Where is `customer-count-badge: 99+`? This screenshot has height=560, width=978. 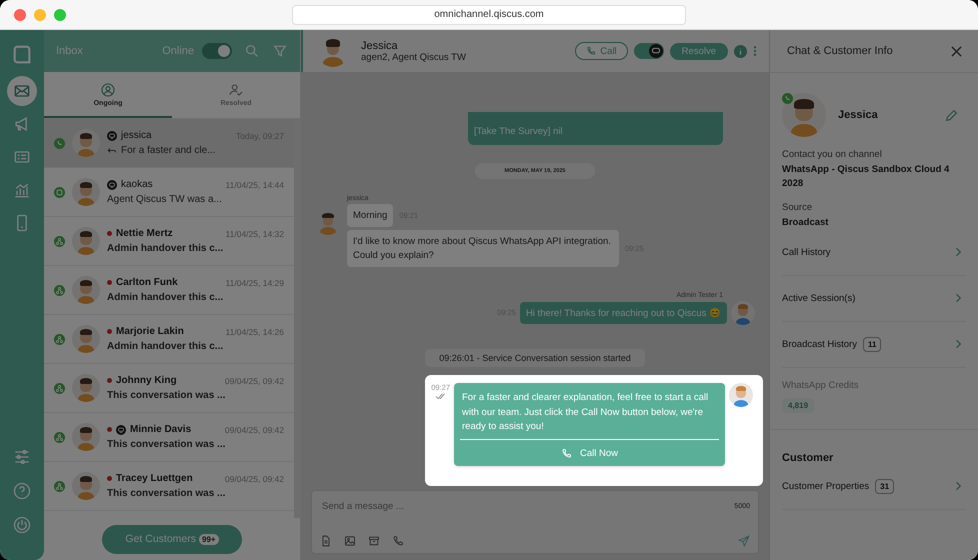 customer-count-badge: 99+ is located at coordinates (209, 539).